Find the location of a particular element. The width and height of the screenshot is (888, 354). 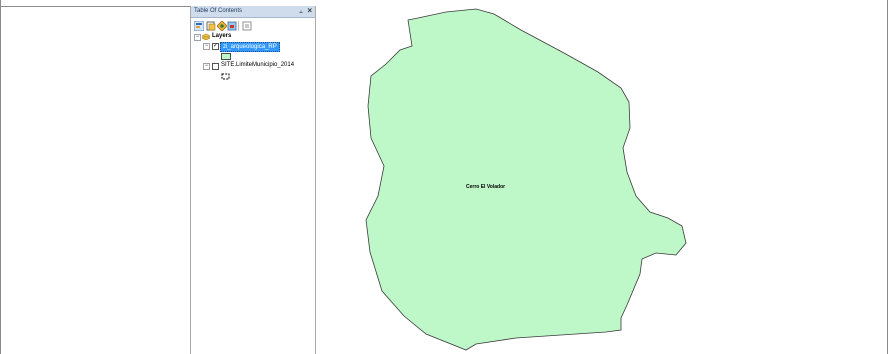

layer-1-symbol-swatch is located at coordinates (226, 56).